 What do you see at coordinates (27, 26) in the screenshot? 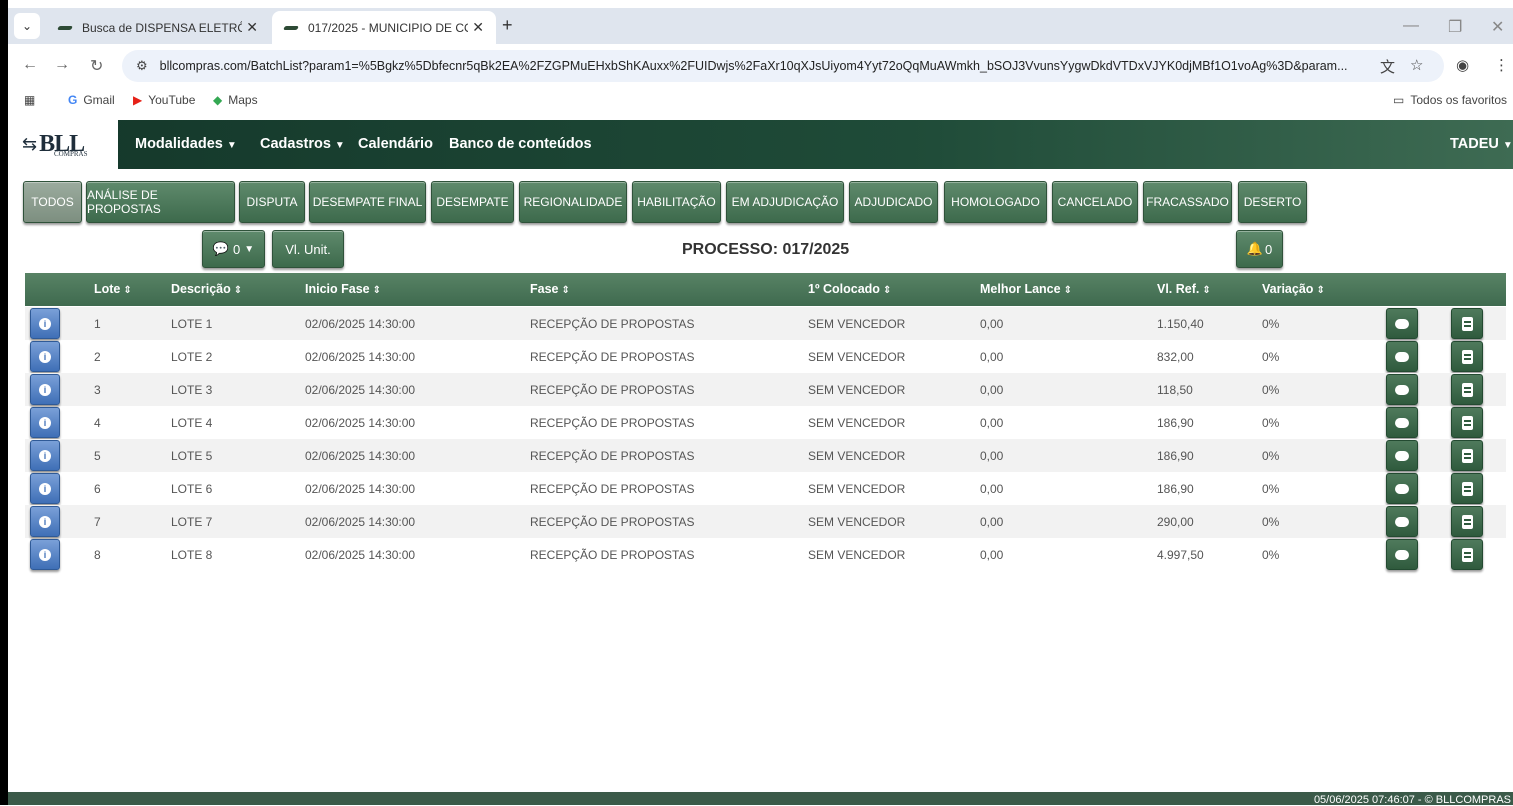
I see `tab-search-chevron-icon: ⌄` at bounding box center [27, 26].